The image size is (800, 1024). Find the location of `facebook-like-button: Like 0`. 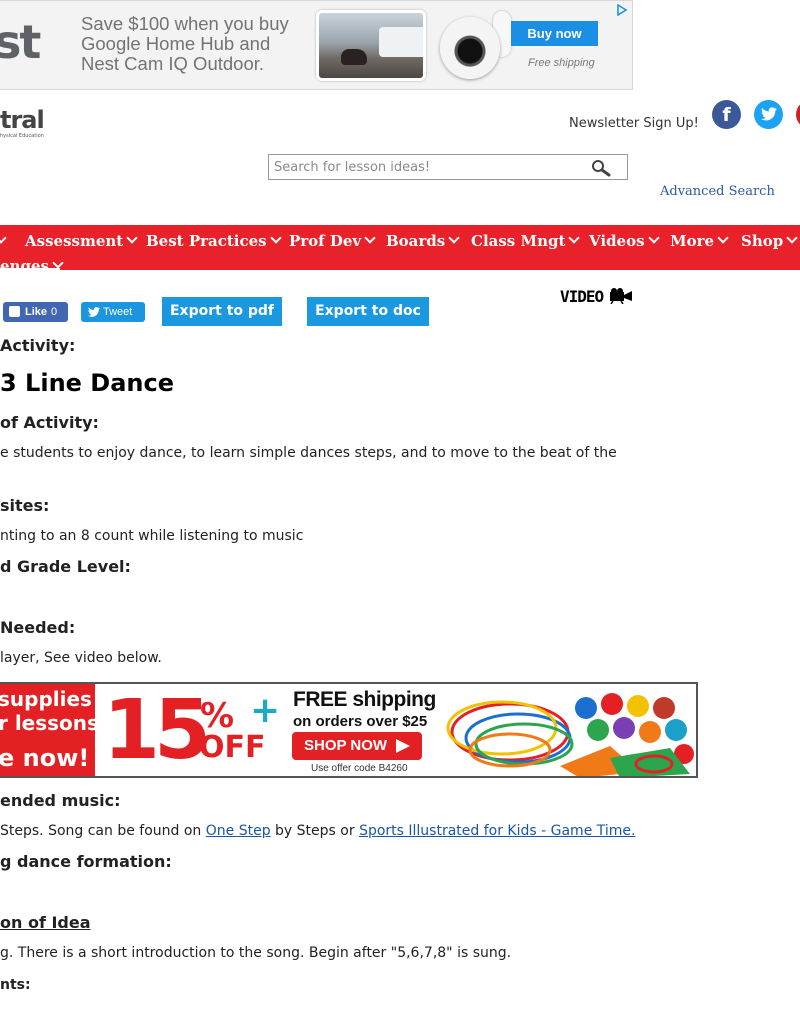

facebook-like-button: Like 0 is located at coordinates (35, 312).